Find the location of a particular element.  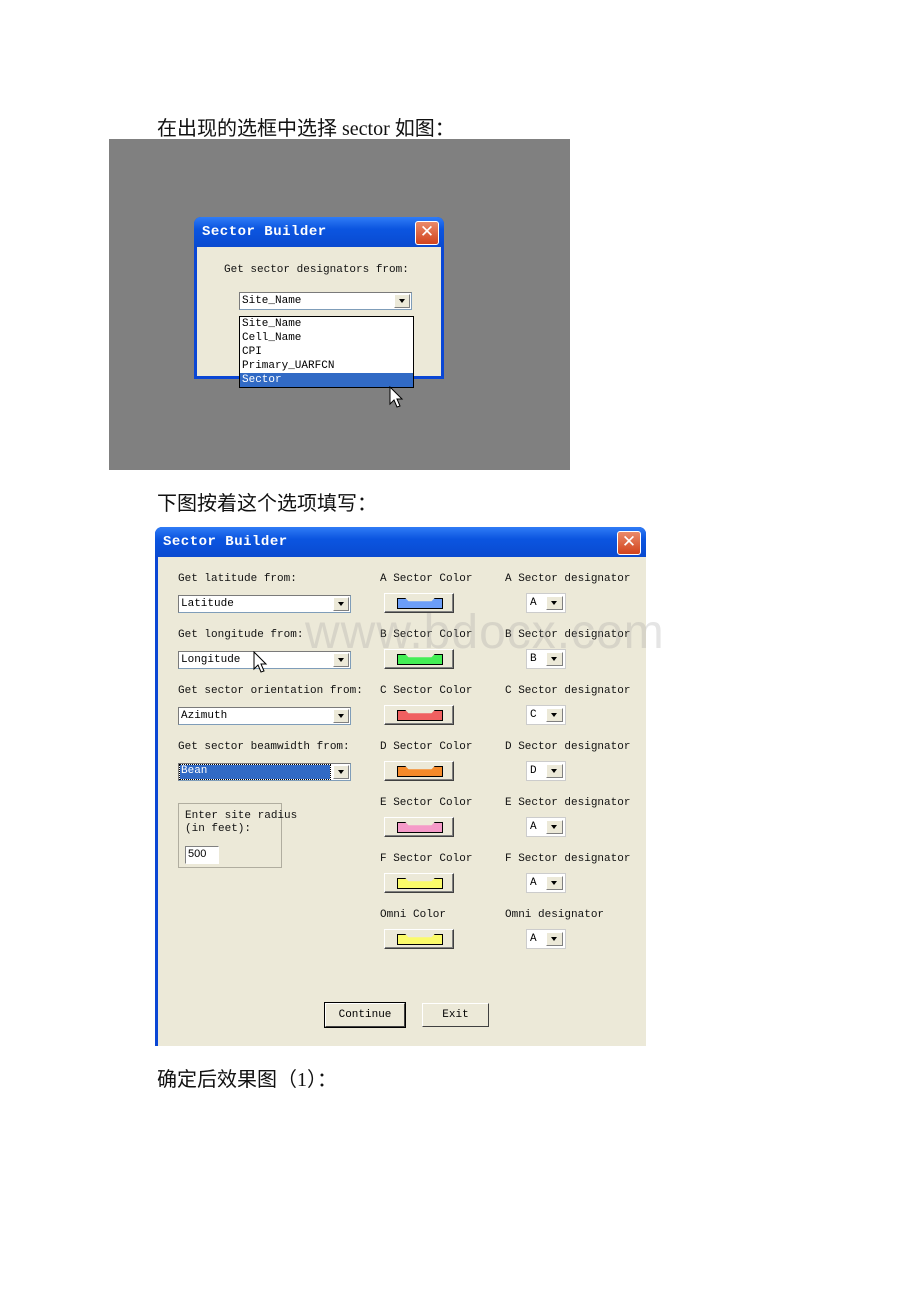

f-color-button is located at coordinates (419, 883).